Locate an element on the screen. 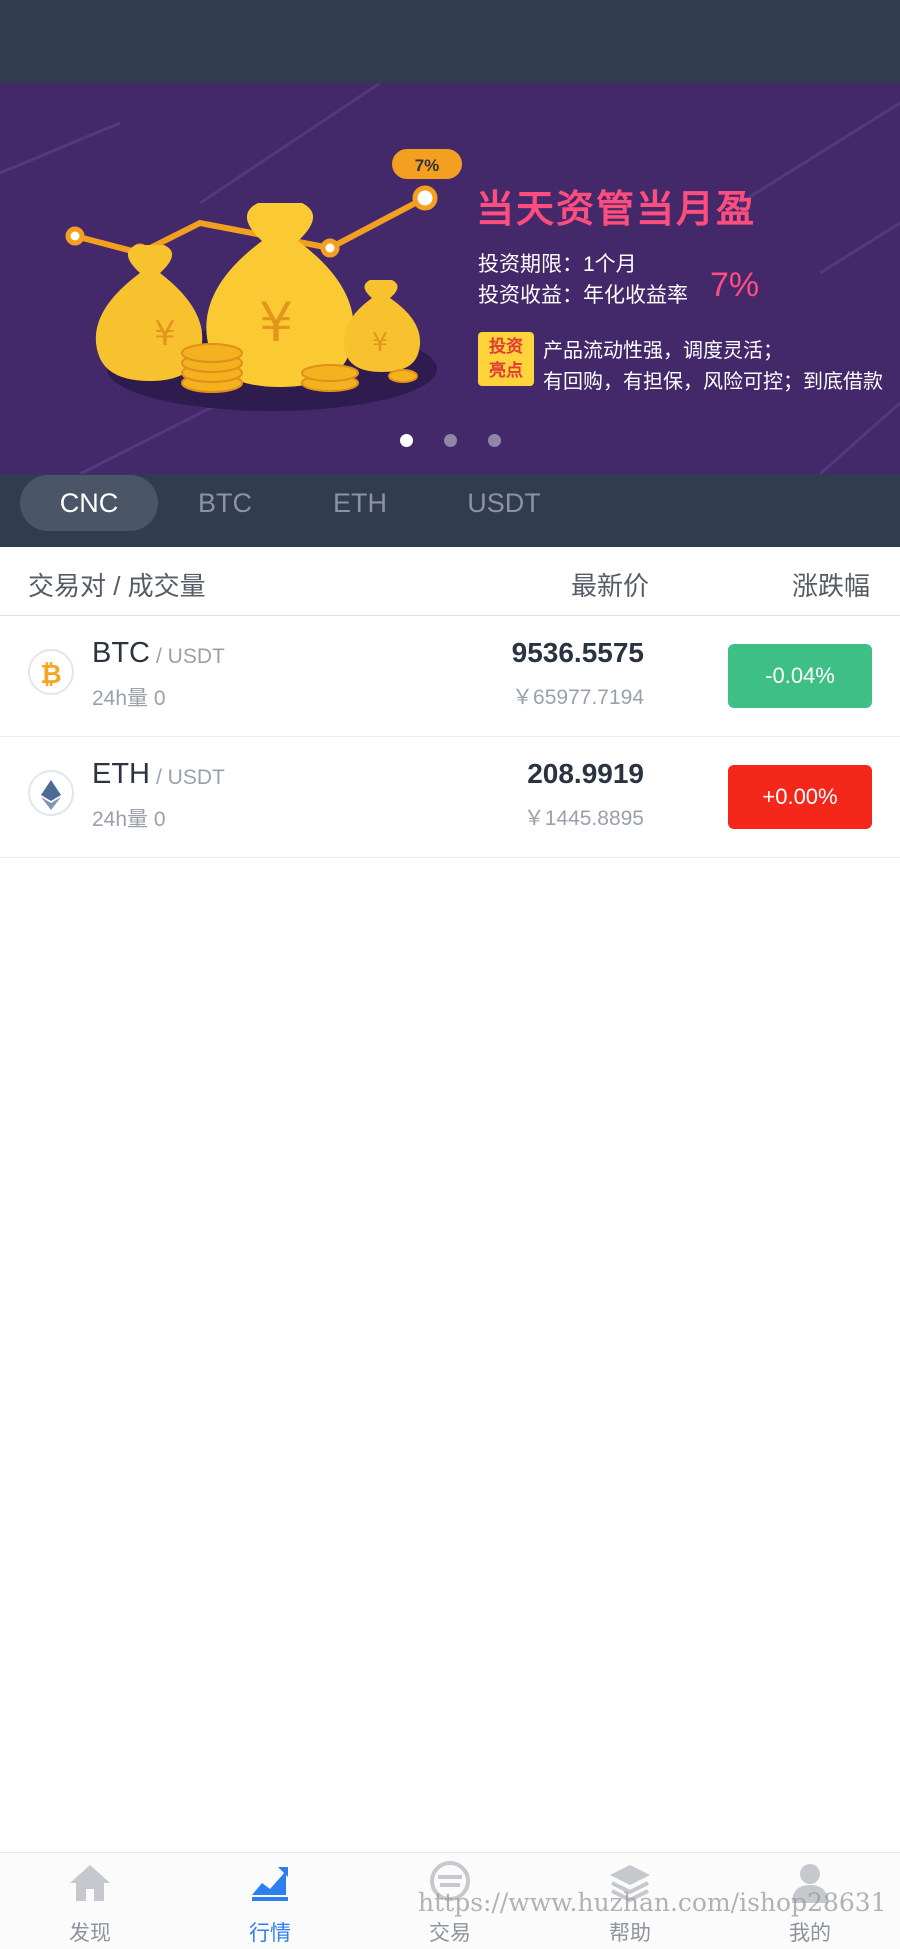 The image size is (900, 1949). nav-market: 行情 is located at coordinates (270, 1901).